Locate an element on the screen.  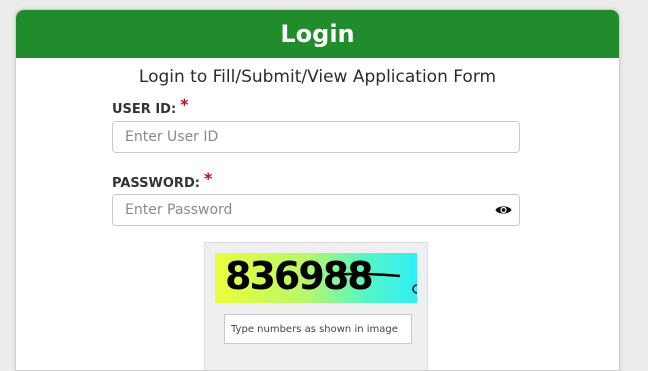
login-title: Login is located at coordinates (317, 34).